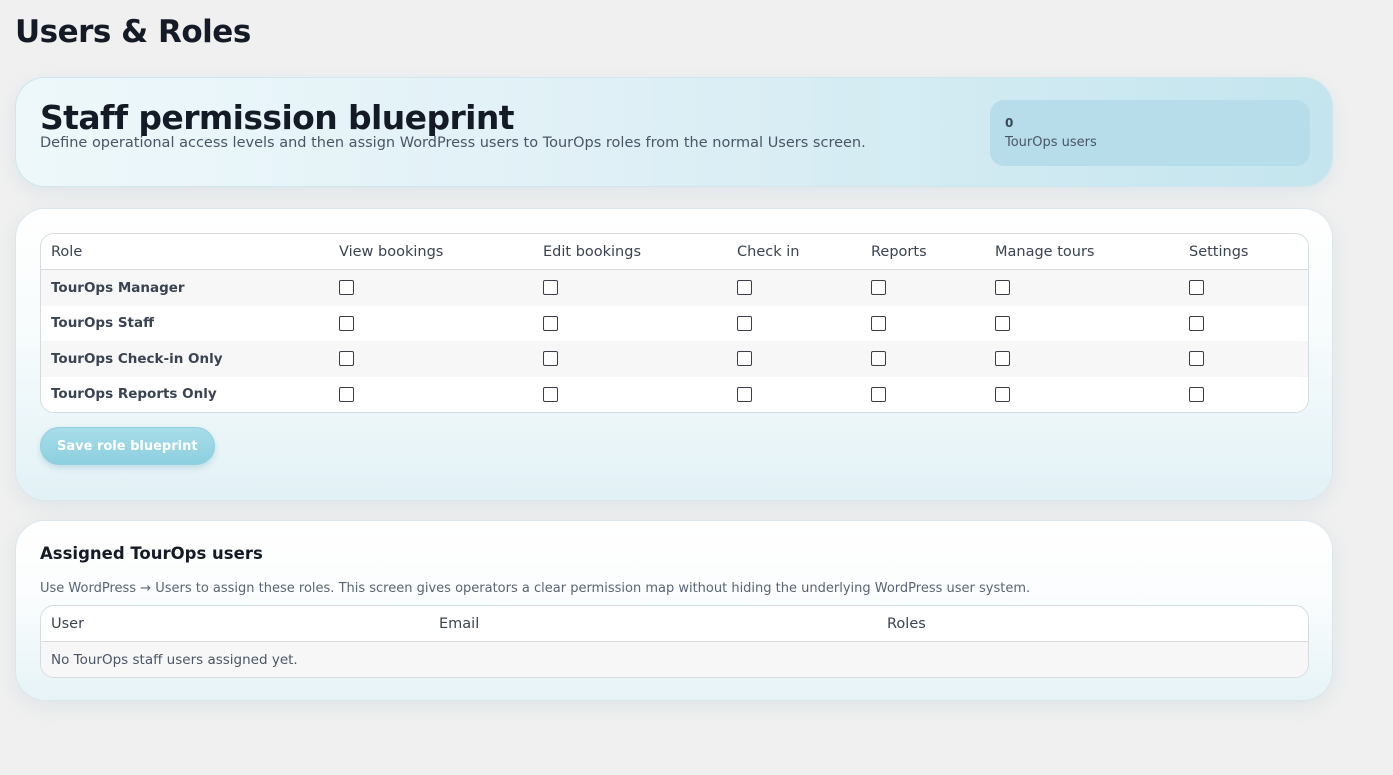 This screenshot has height=775, width=1393. What do you see at coordinates (674, 394) in the screenshot?
I see `role-row-reports-only: TourOps Reports Only` at bounding box center [674, 394].